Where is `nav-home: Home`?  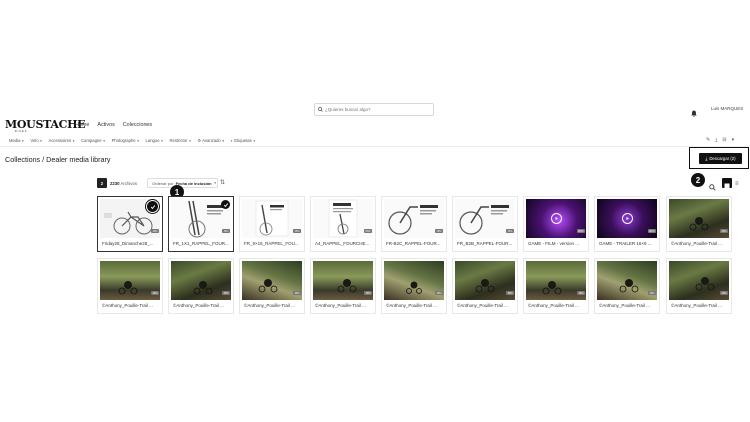 nav-home: Home is located at coordinates (82, 125).